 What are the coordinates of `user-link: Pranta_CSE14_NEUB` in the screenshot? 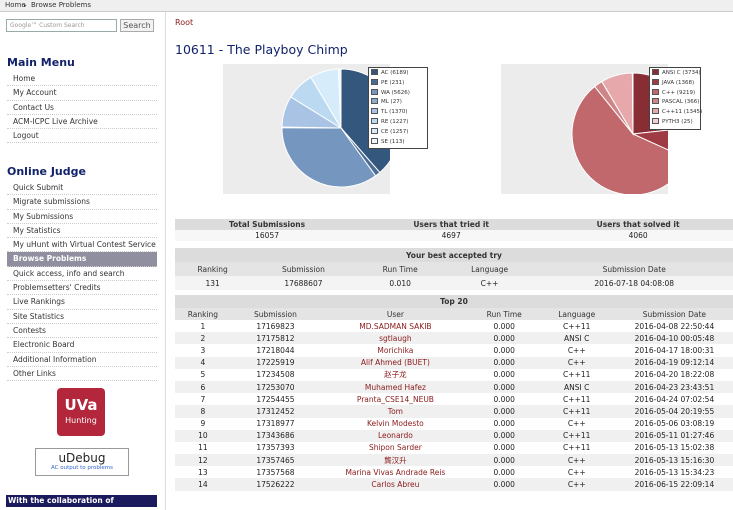 It's located at (395, 399).